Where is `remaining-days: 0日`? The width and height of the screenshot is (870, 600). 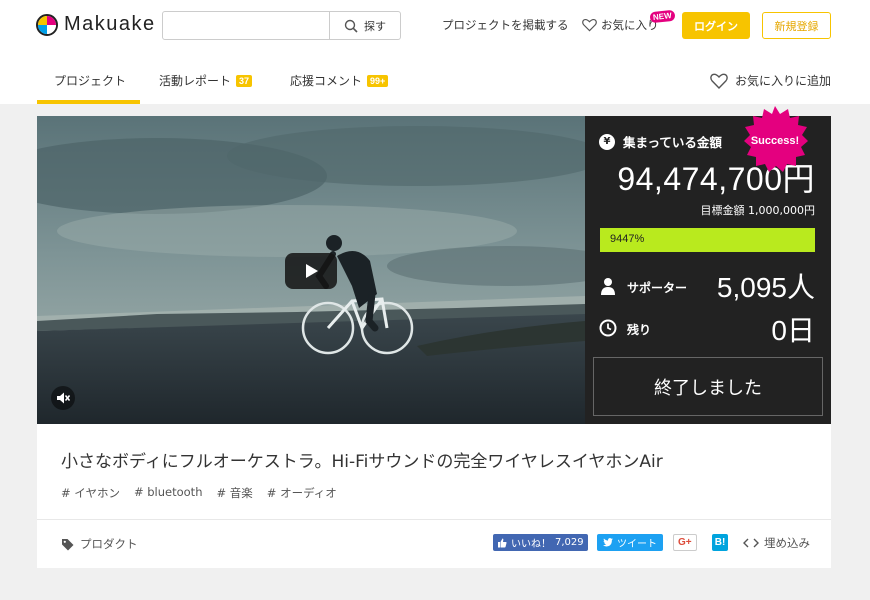
remaining-days: 0日 is located at coordinates (793, 330).